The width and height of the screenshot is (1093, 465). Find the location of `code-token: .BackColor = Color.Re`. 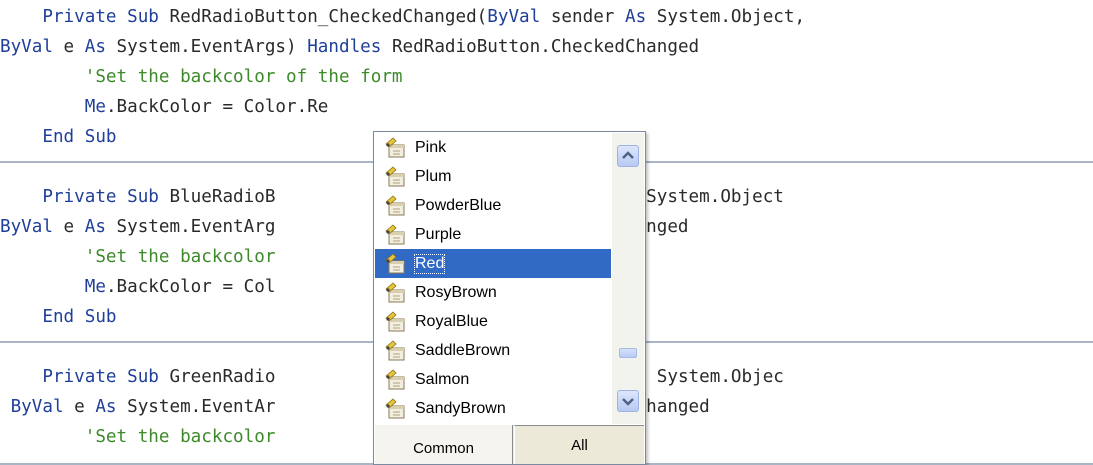

code-token: .BackColor = Color.Re is located at coordinates (217, 107).